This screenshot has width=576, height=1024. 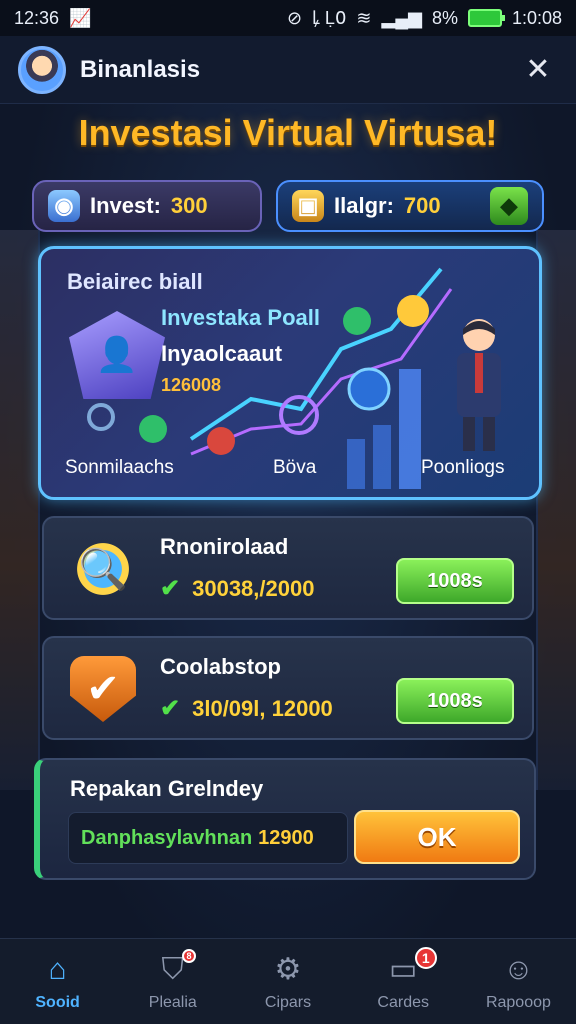 What do you see at coordinates (437, 837) in the screenshot?
I see `ok-button: OK` at bounding box center [437, 837].